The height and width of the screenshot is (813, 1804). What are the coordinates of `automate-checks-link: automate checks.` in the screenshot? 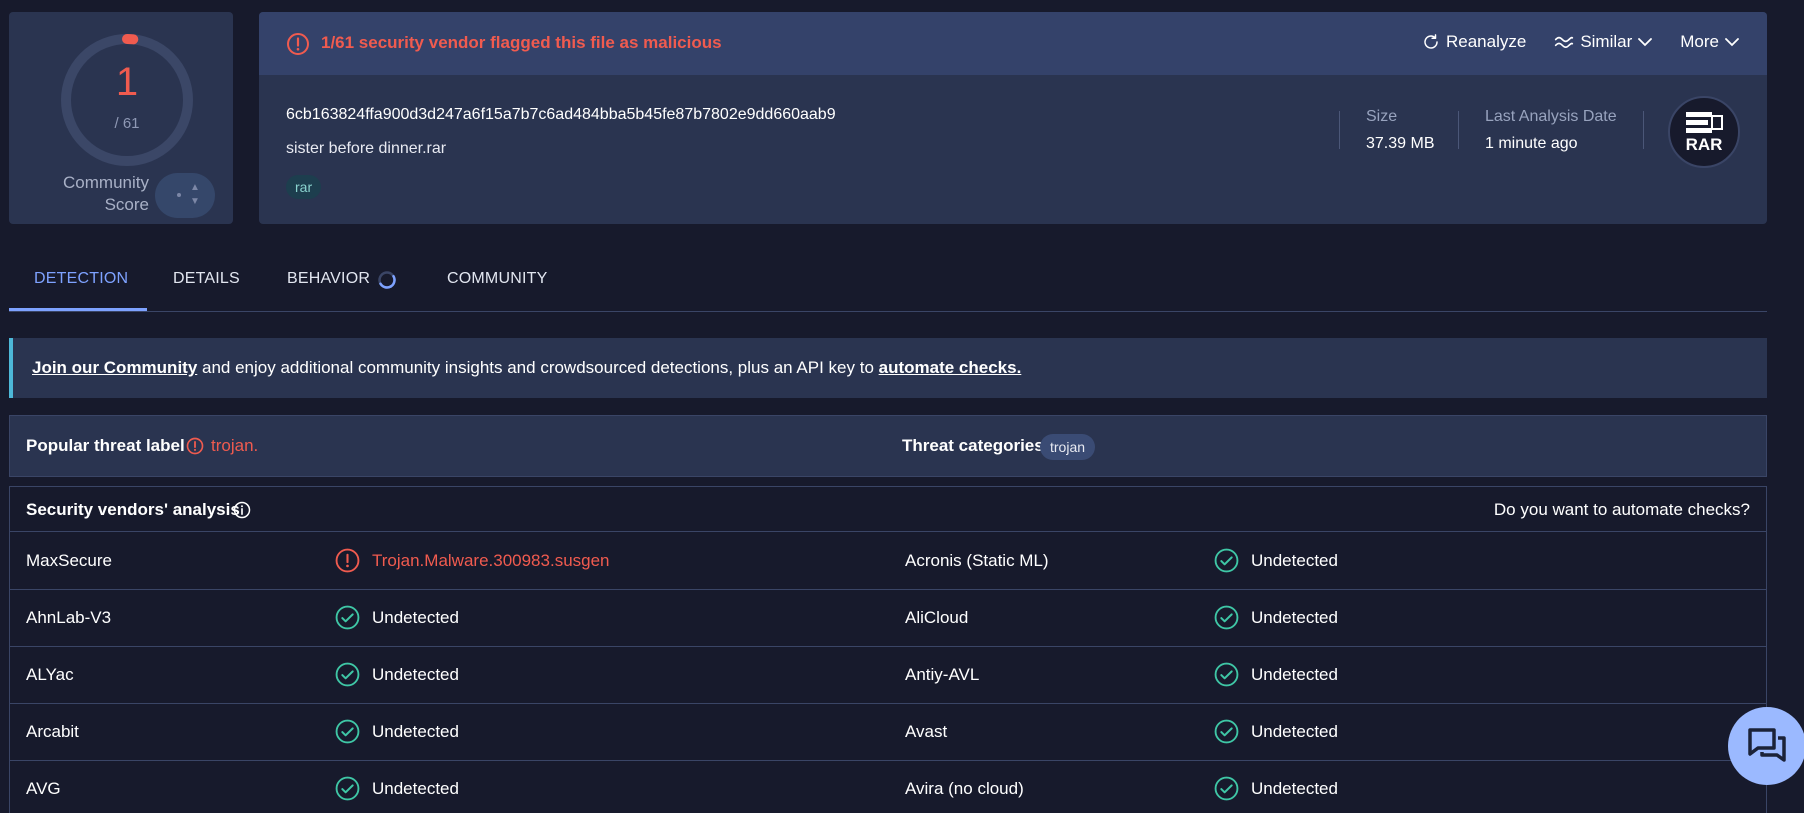 It's located at (950, 367).